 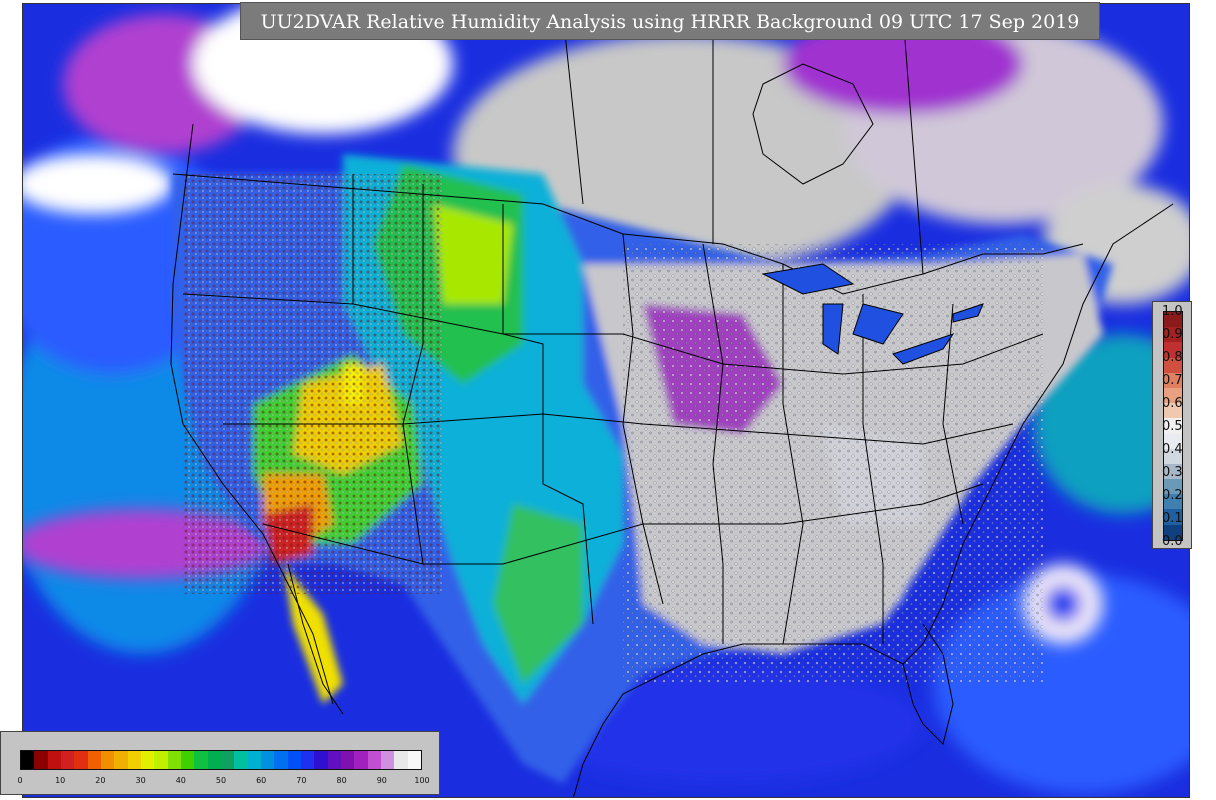 I want to click on rh-colorbar-tick-label: 70, so click(x=301, y=780).